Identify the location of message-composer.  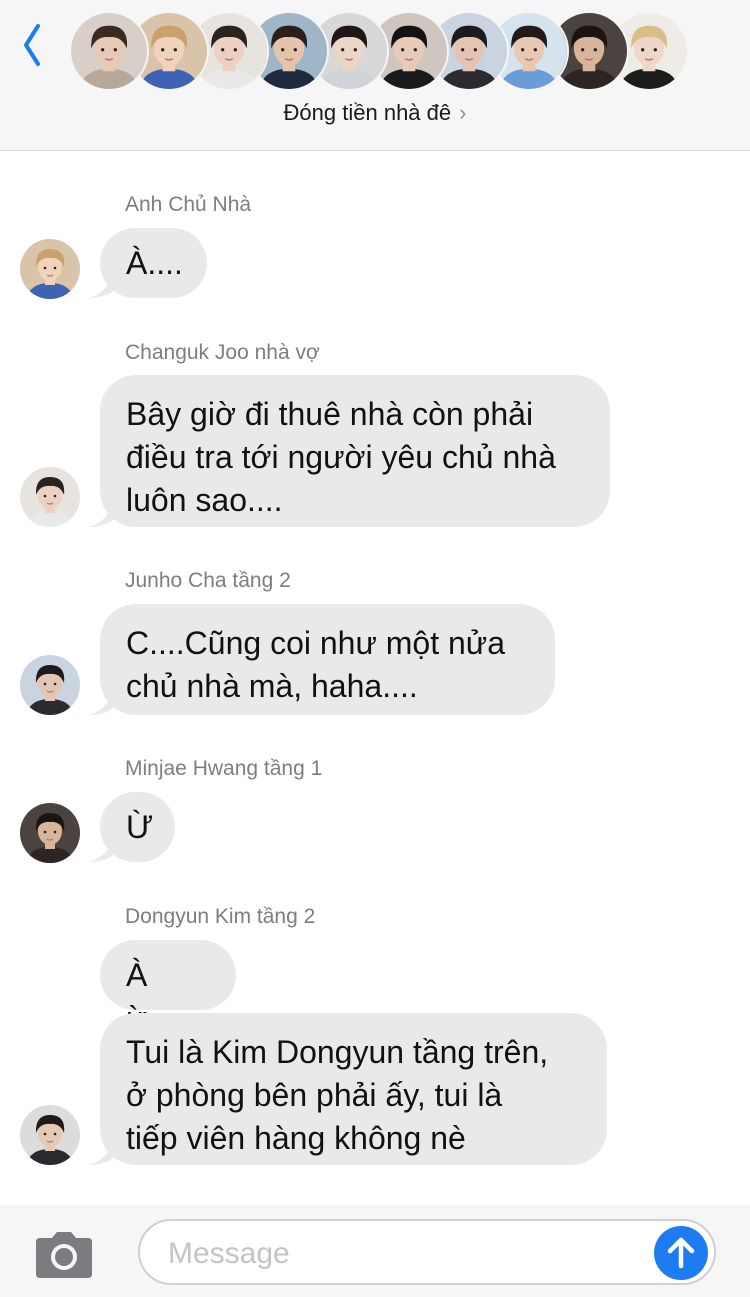
(375, 1251).